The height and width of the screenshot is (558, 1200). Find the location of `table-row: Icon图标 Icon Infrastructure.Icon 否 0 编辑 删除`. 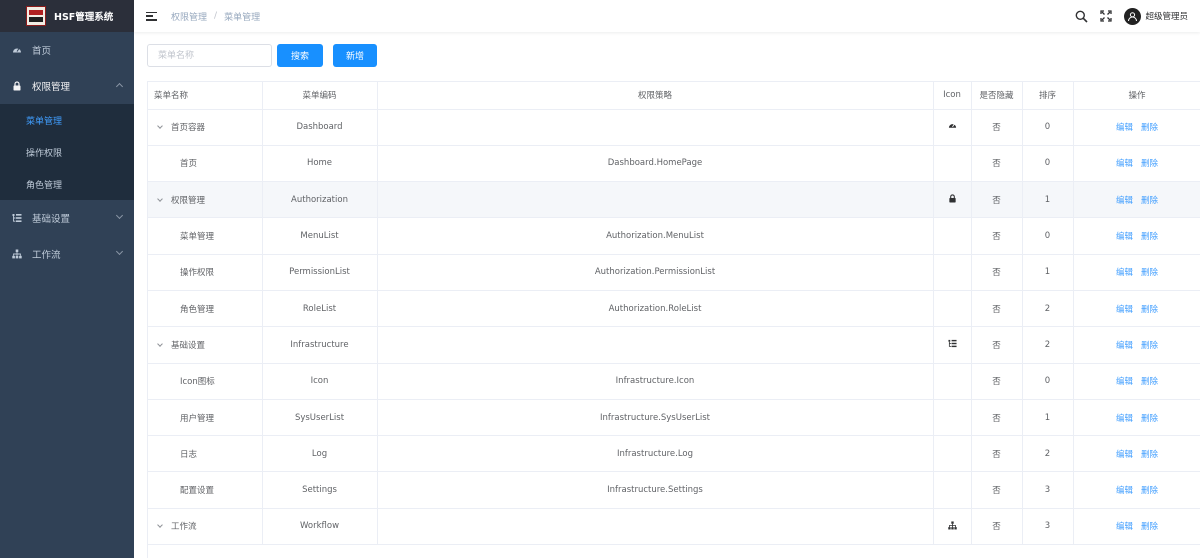

table-row: Icon图标 Icon Infrastructure.Icon 否 0 编辑 删除 is located at coordinates (674, 381).